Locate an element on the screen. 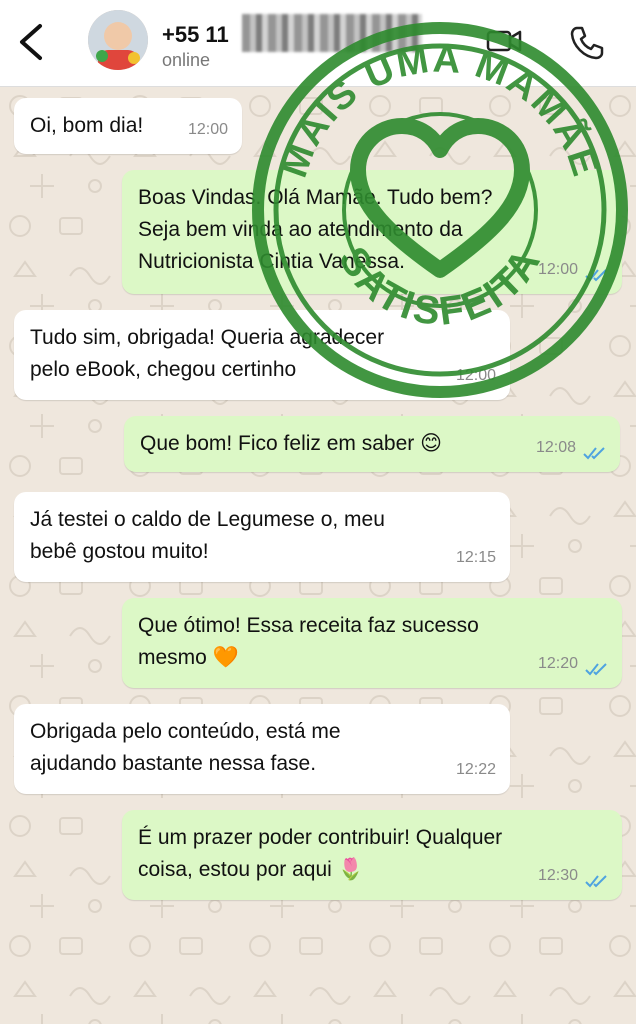 The width and height of the screenshot is (636, 1024). message-text: coisa, estou por aqui 🌷 is located at coordinates (251, 869).